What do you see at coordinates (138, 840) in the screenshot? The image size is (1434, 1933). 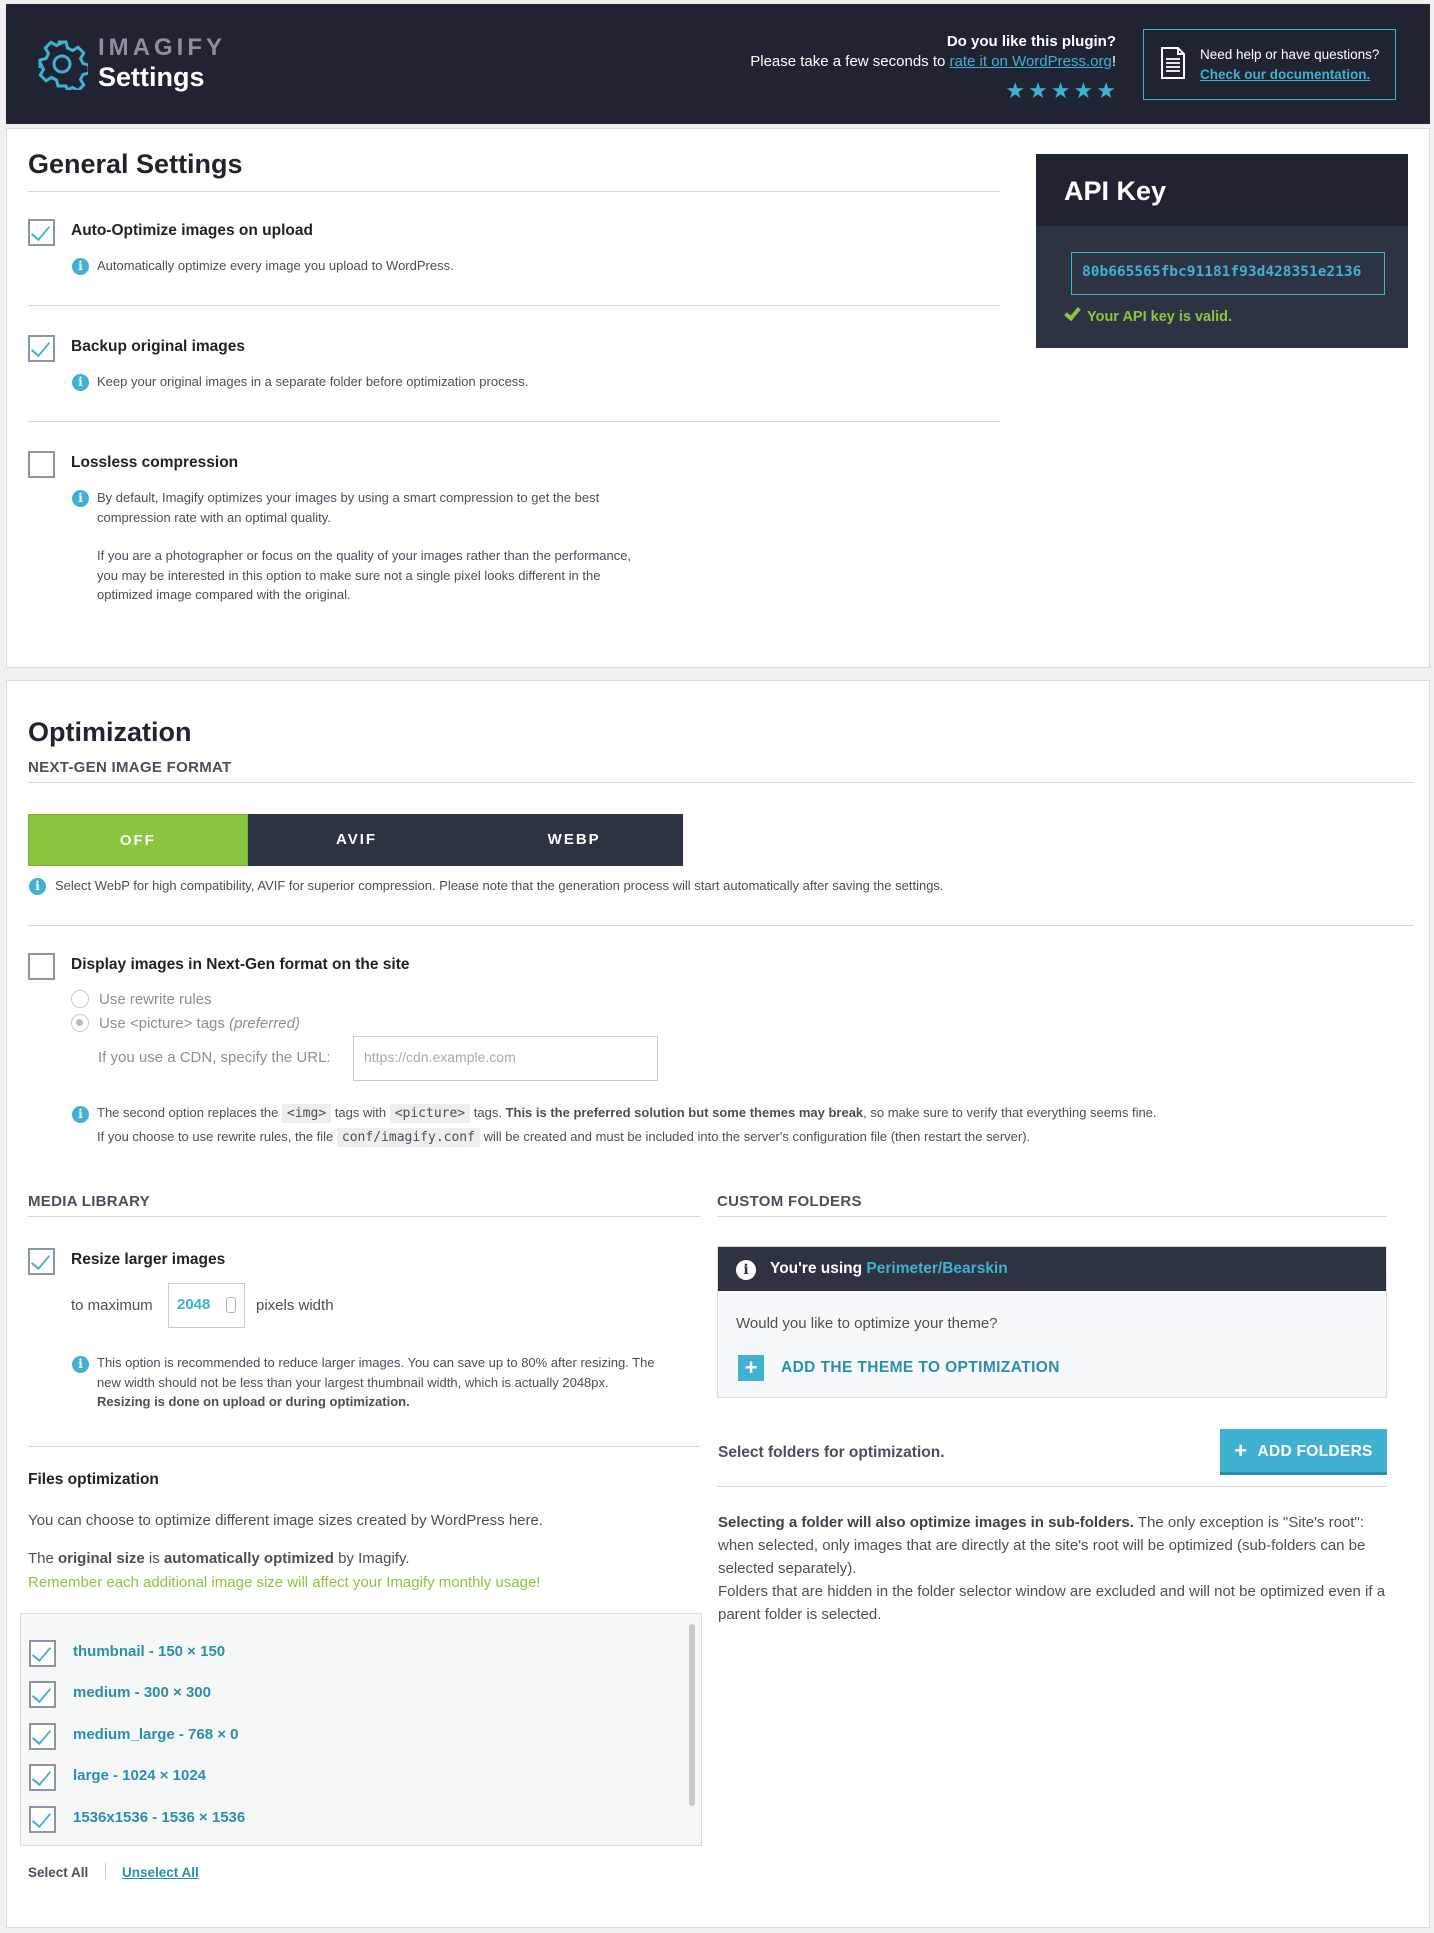 I see `format-off-option: OFF` at bounding box center [138, 840].